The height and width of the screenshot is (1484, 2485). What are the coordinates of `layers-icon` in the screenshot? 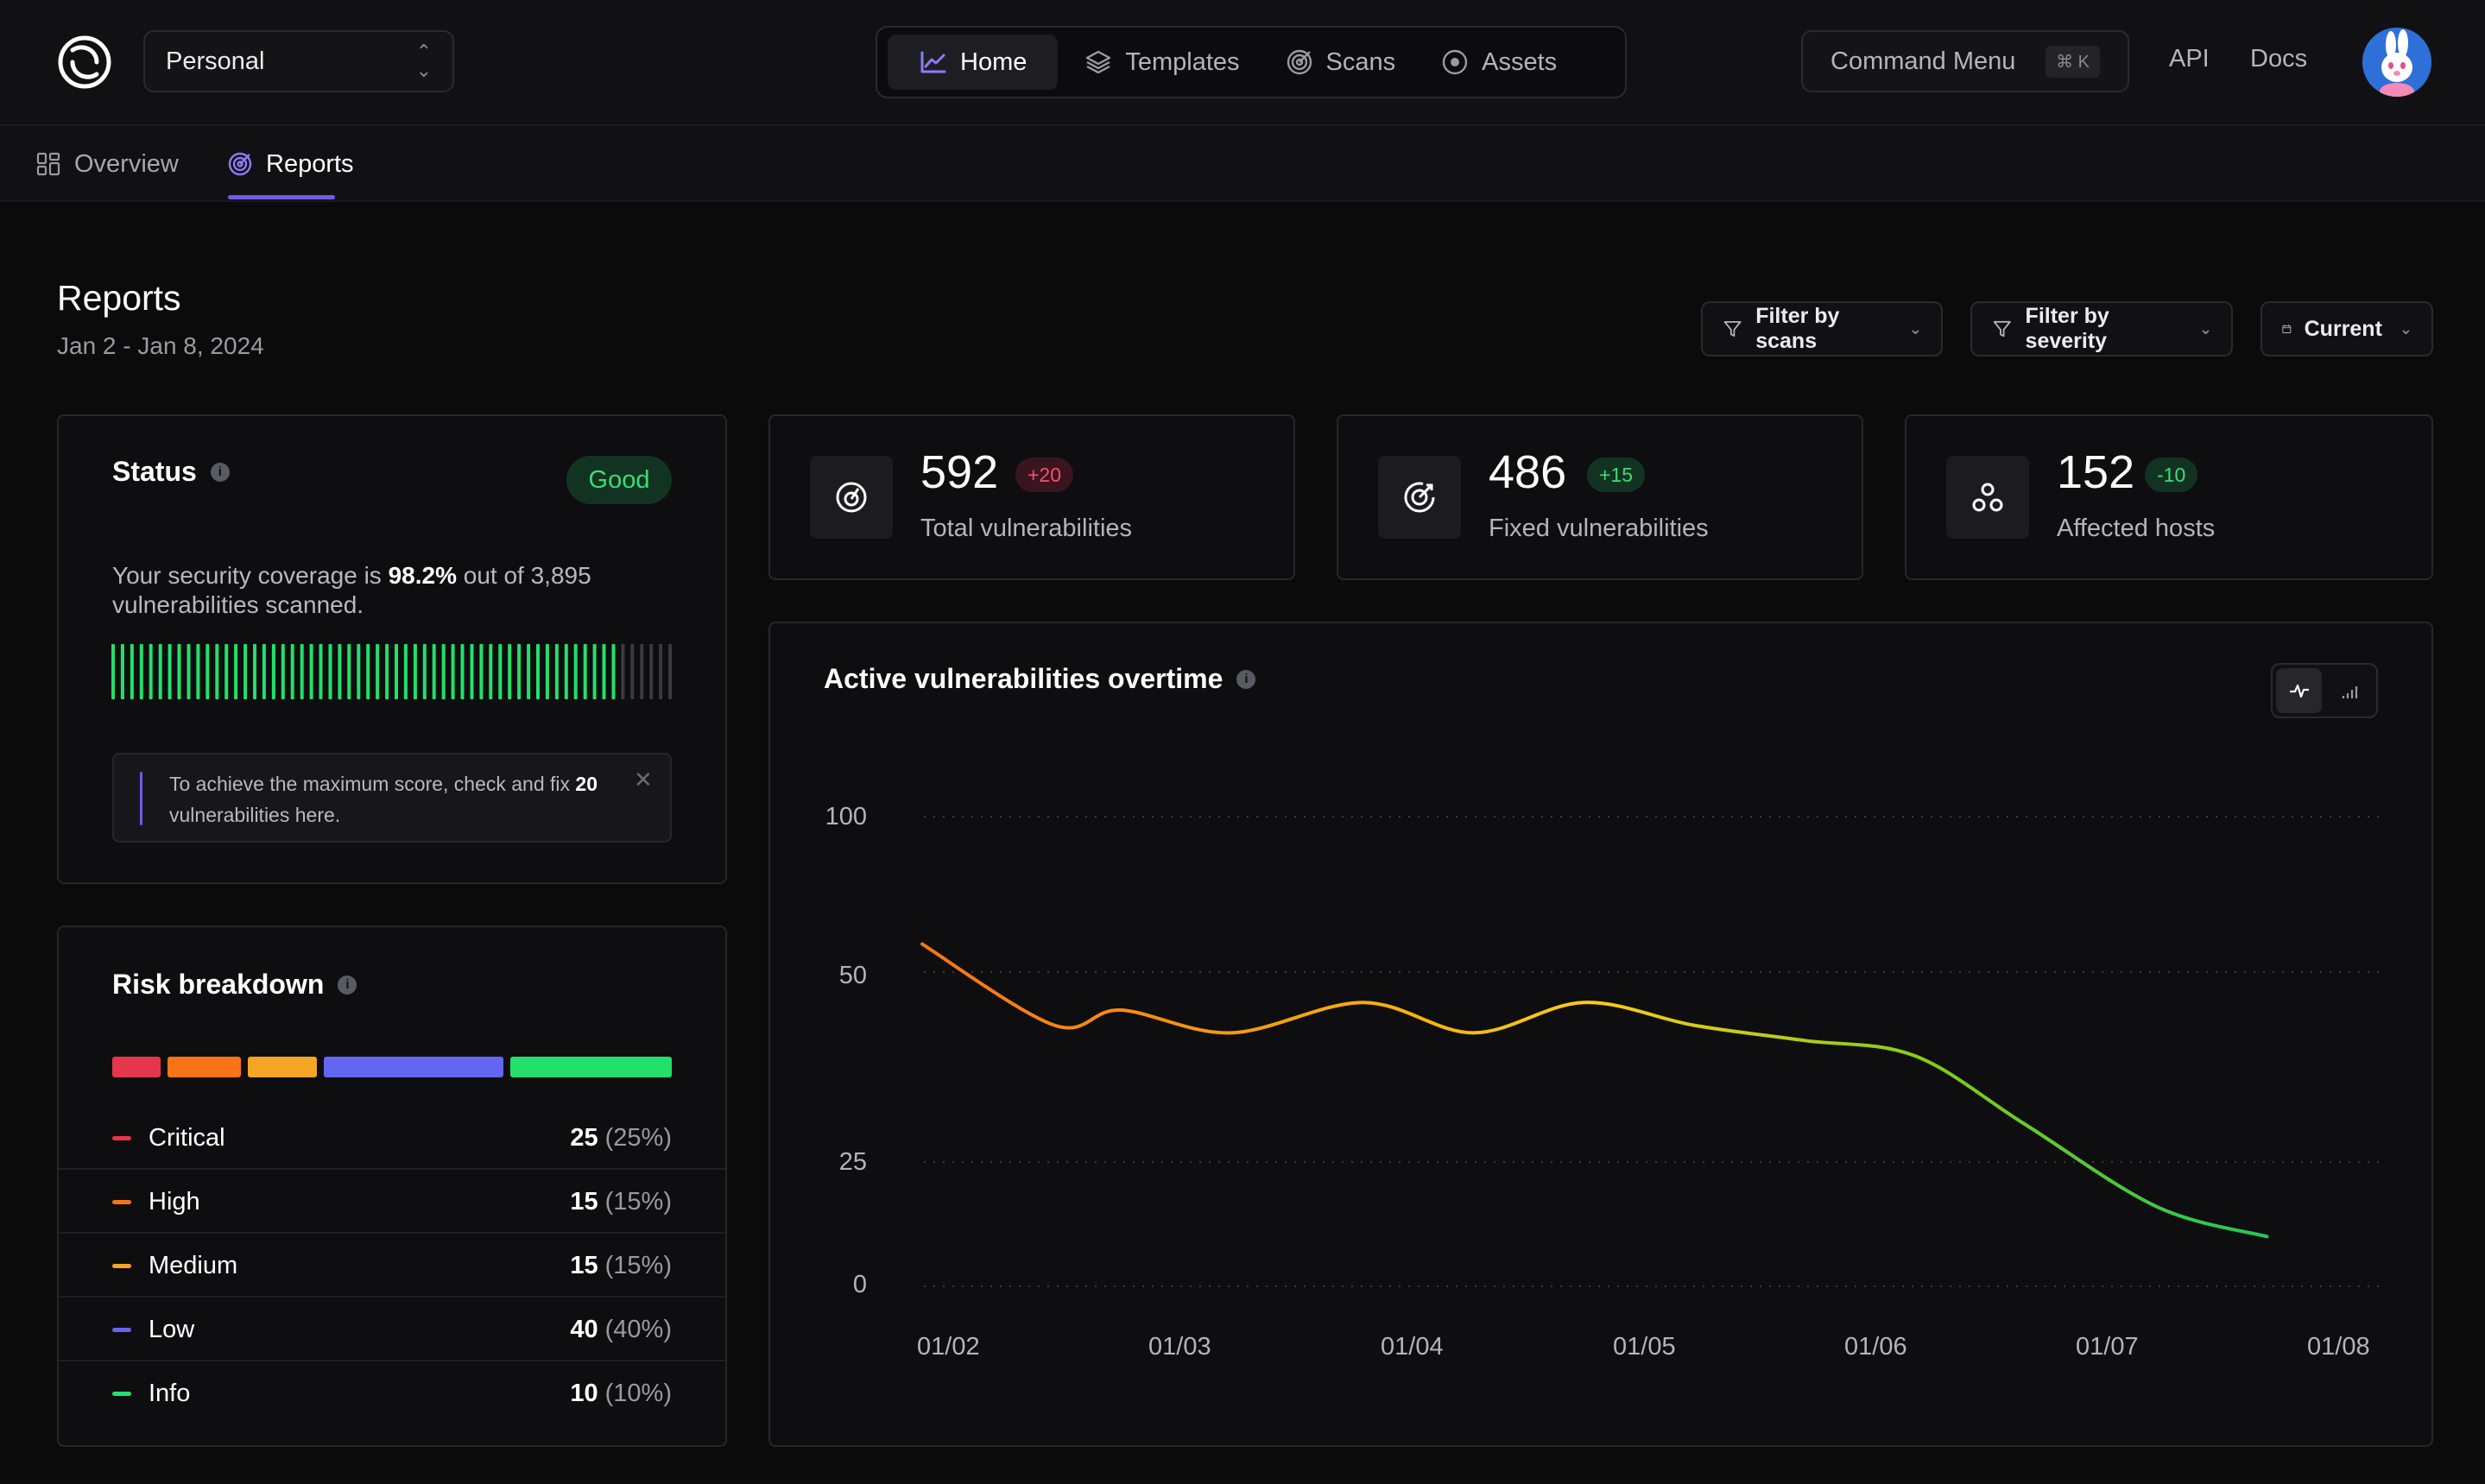 It's located at (1098, 62).